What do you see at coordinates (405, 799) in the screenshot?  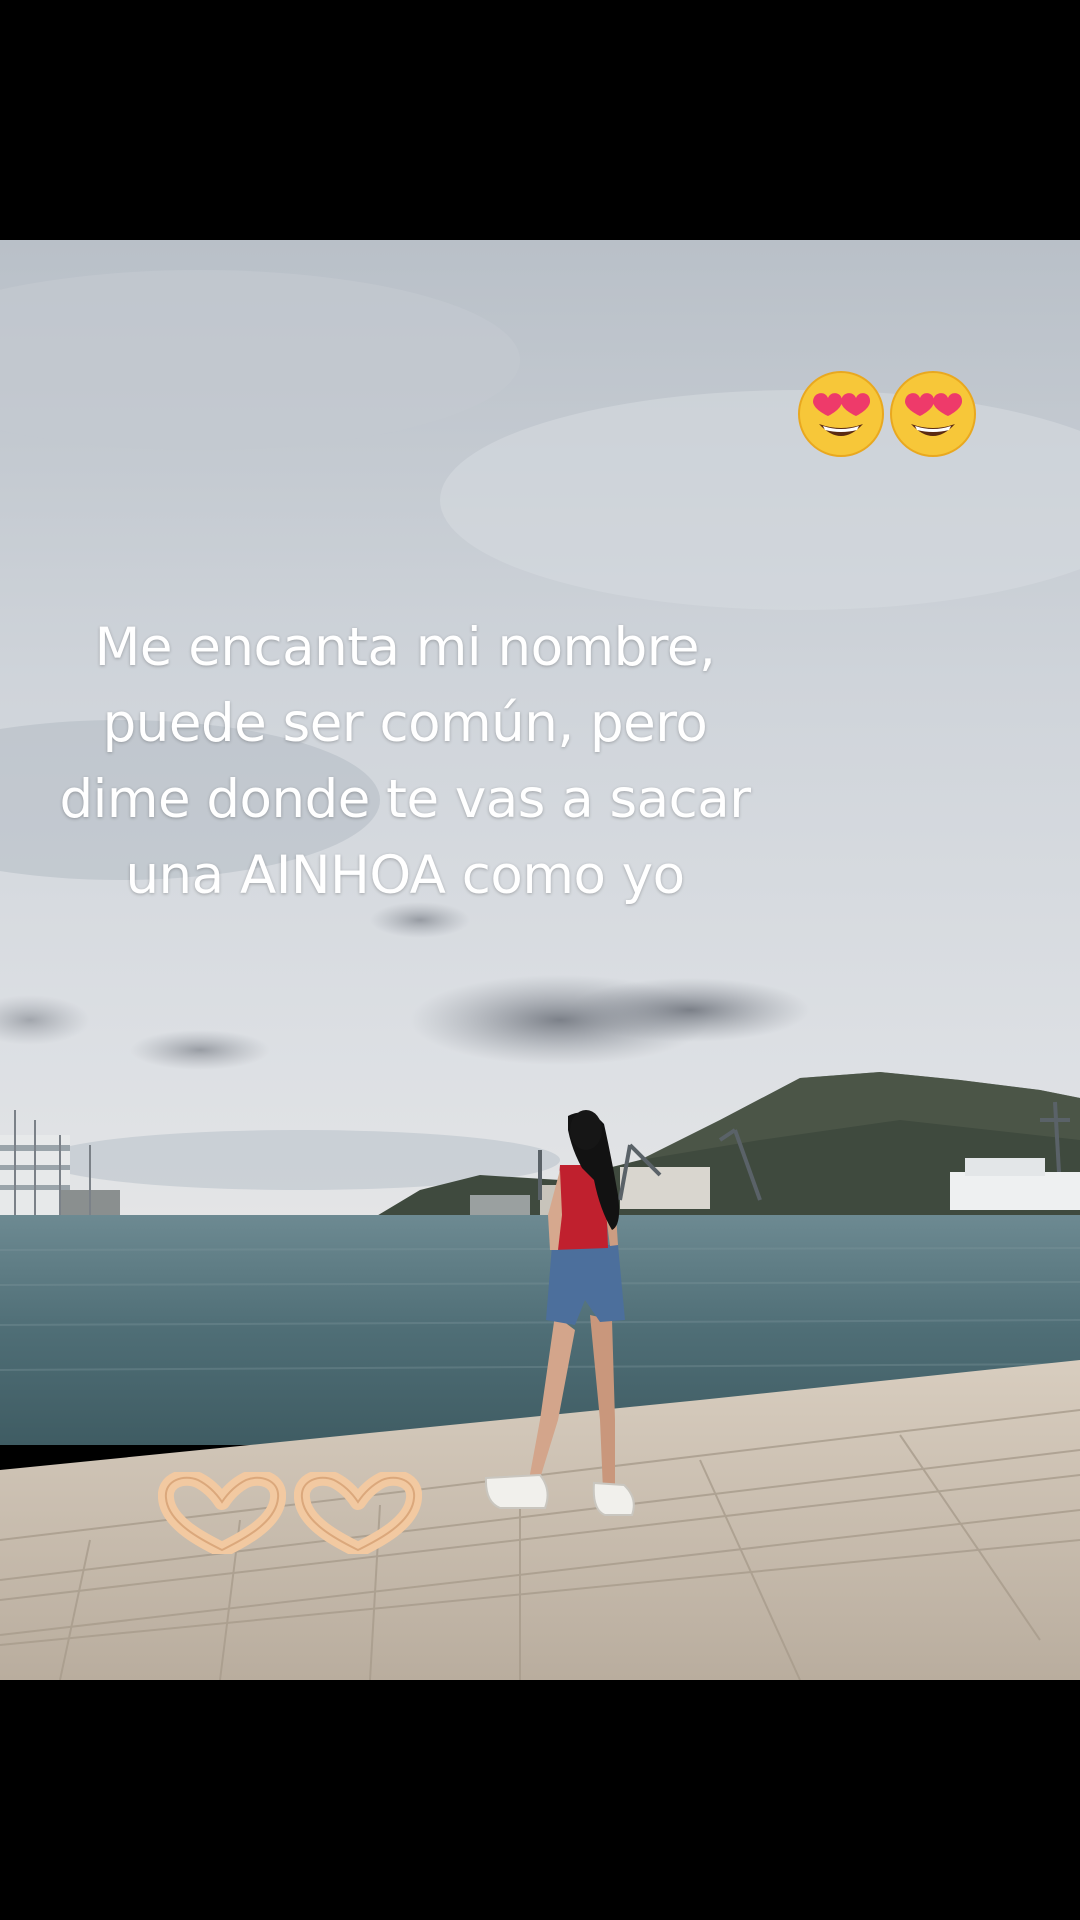 I see `caption-line: dime donde te vas a sacar` at bounding box center [405, 799].